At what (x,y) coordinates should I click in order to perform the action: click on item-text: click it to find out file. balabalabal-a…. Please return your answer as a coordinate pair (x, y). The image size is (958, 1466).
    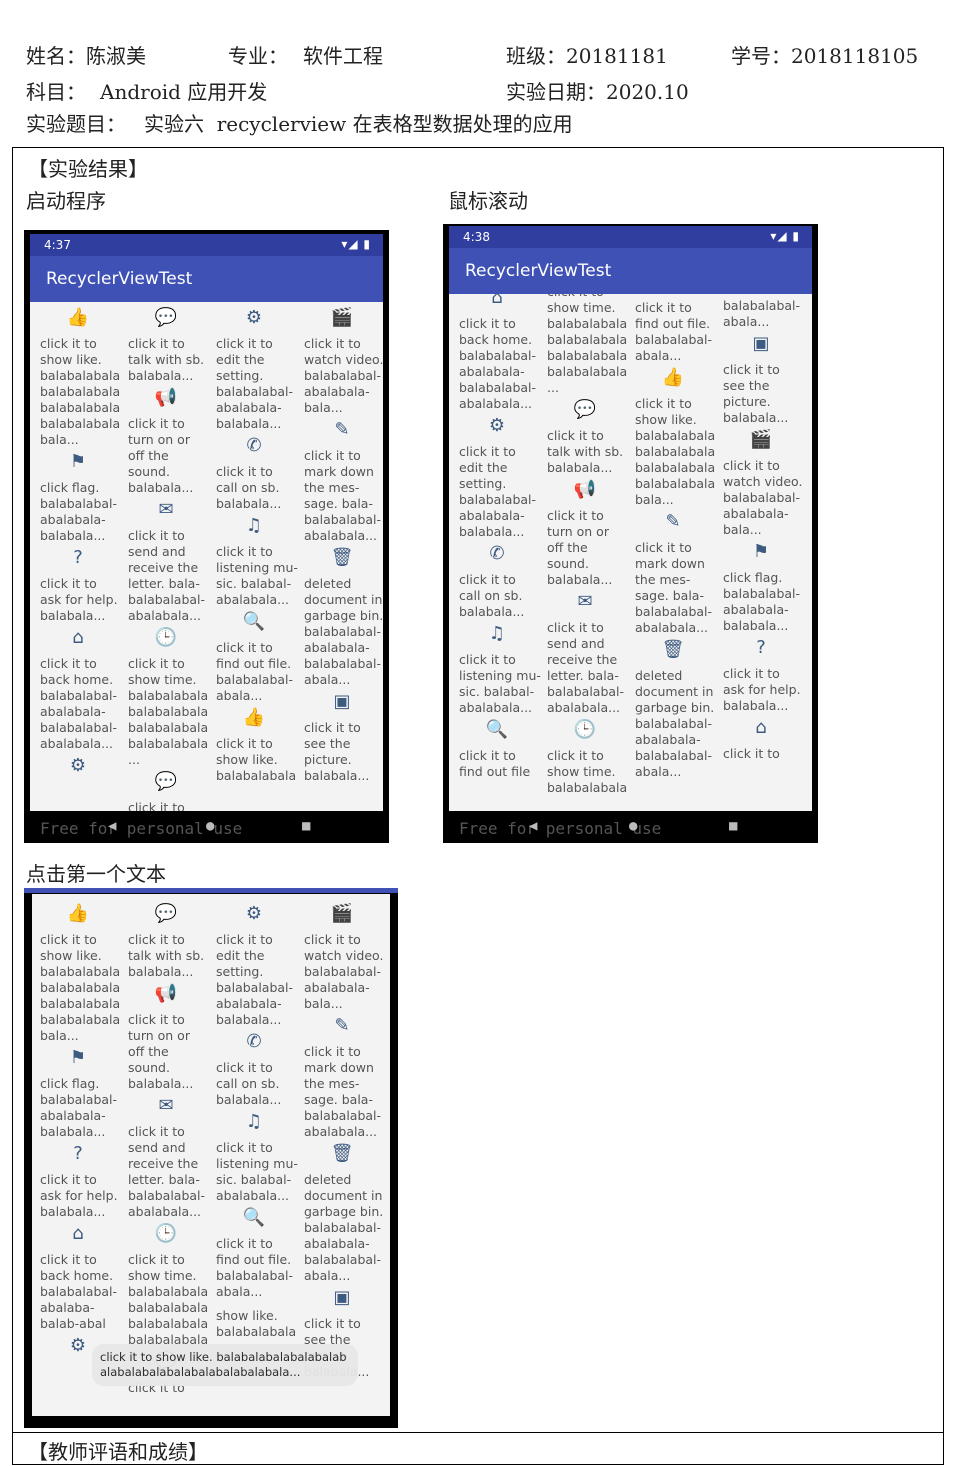
    Looking at the image, I should click on (255, 671).